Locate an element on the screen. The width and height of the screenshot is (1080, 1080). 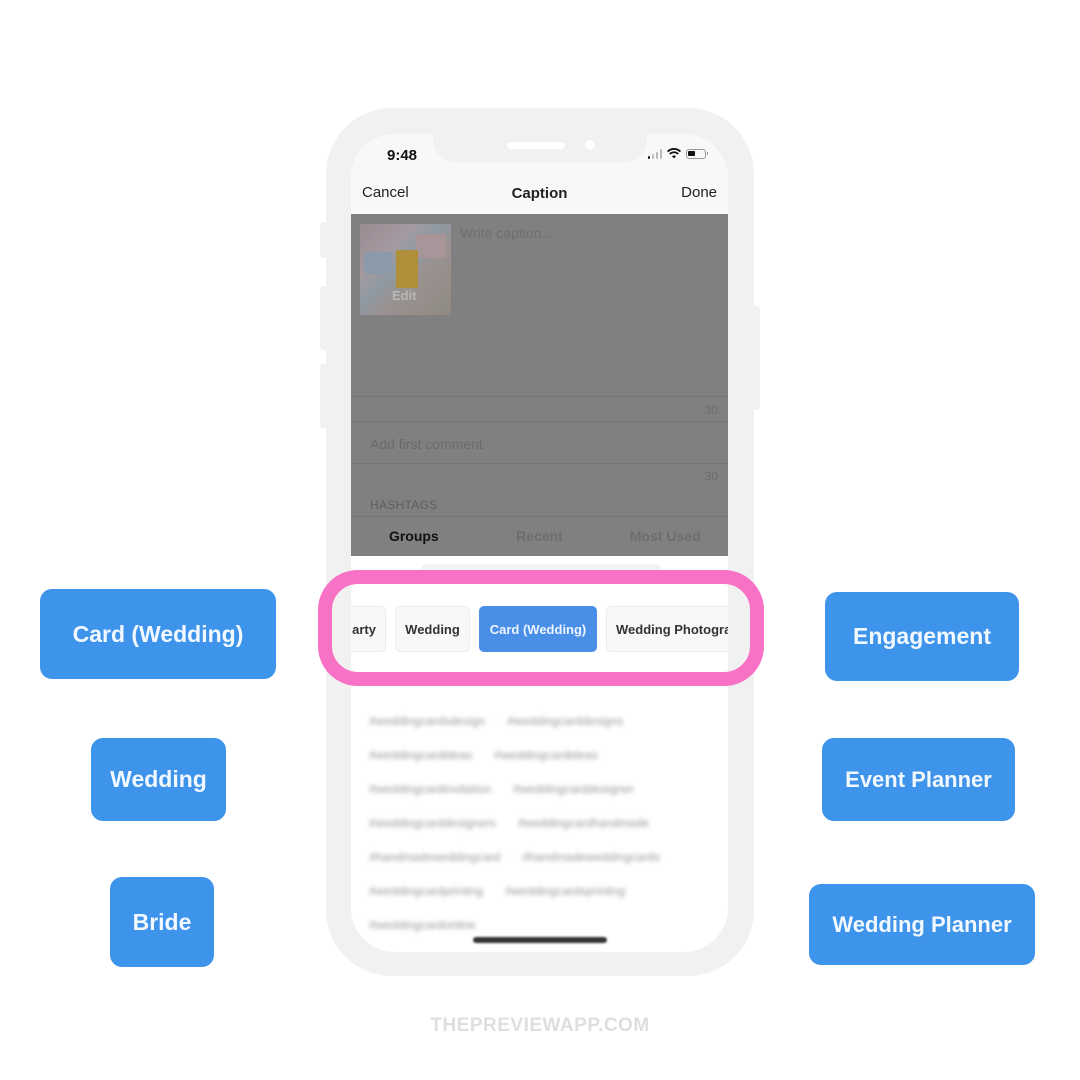
group-chip-selected: Card (Wedding) is located at coordinates (538, 629).